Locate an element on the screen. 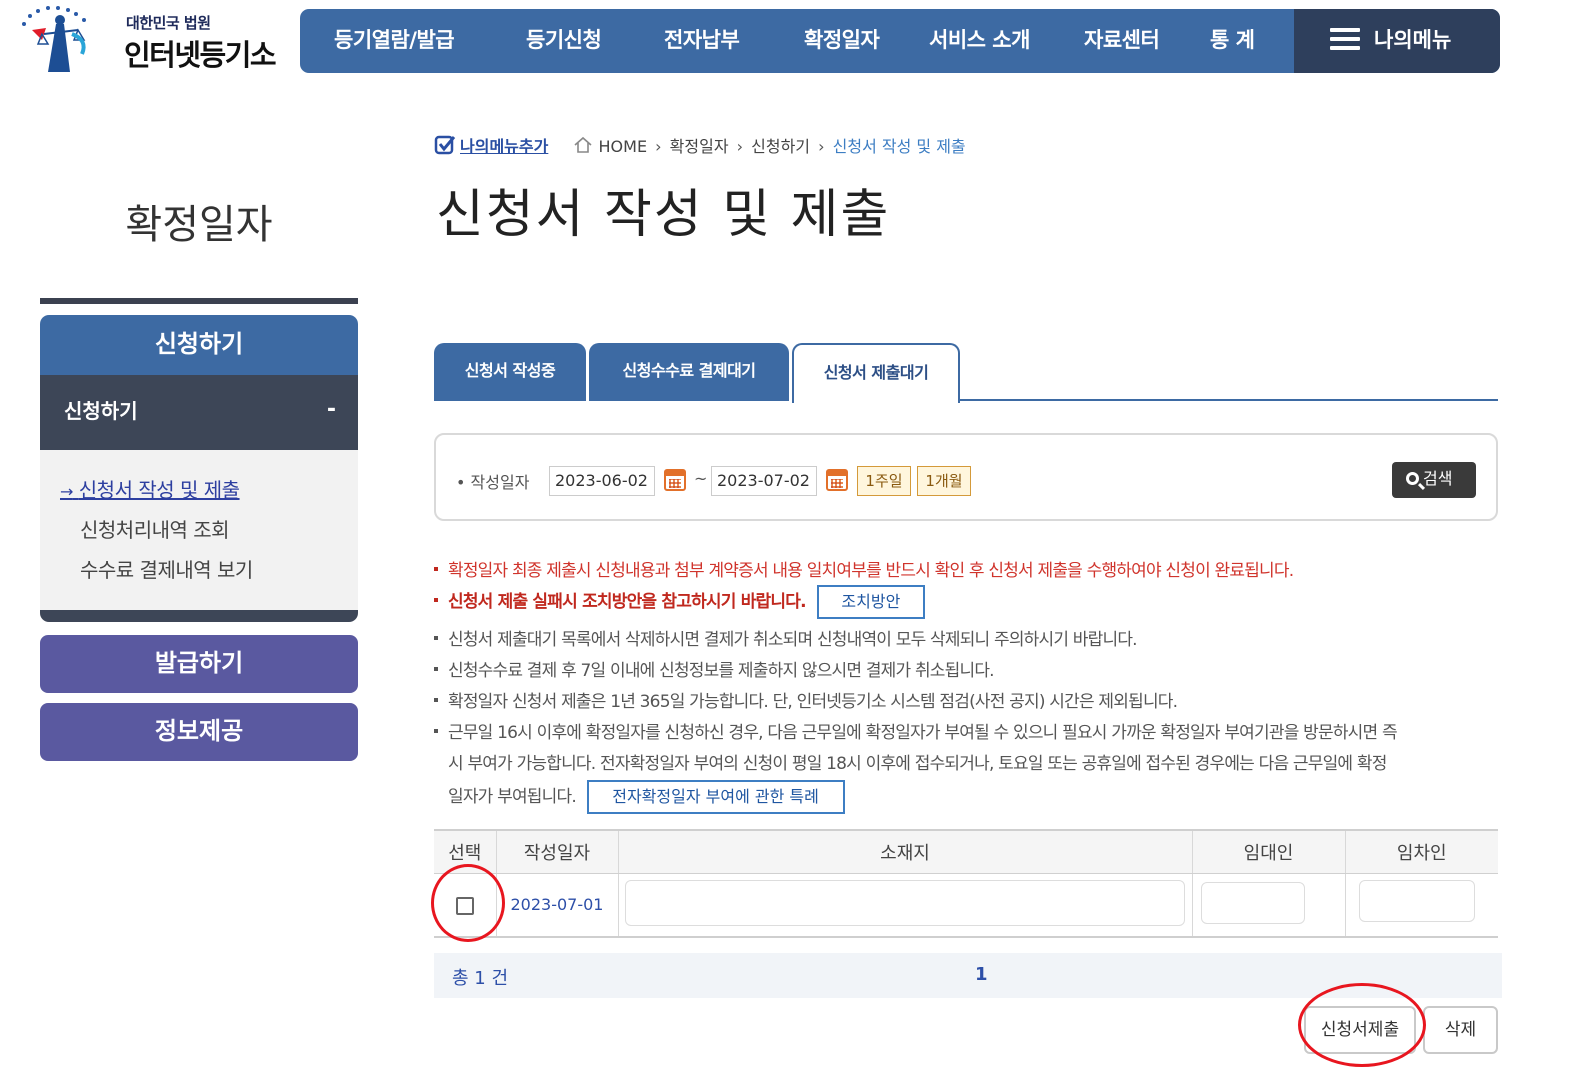 The height and width of the screenshot is (1091, 1578). my-menu-button: 나의메뉴 is located at coordinates (1397, 41).